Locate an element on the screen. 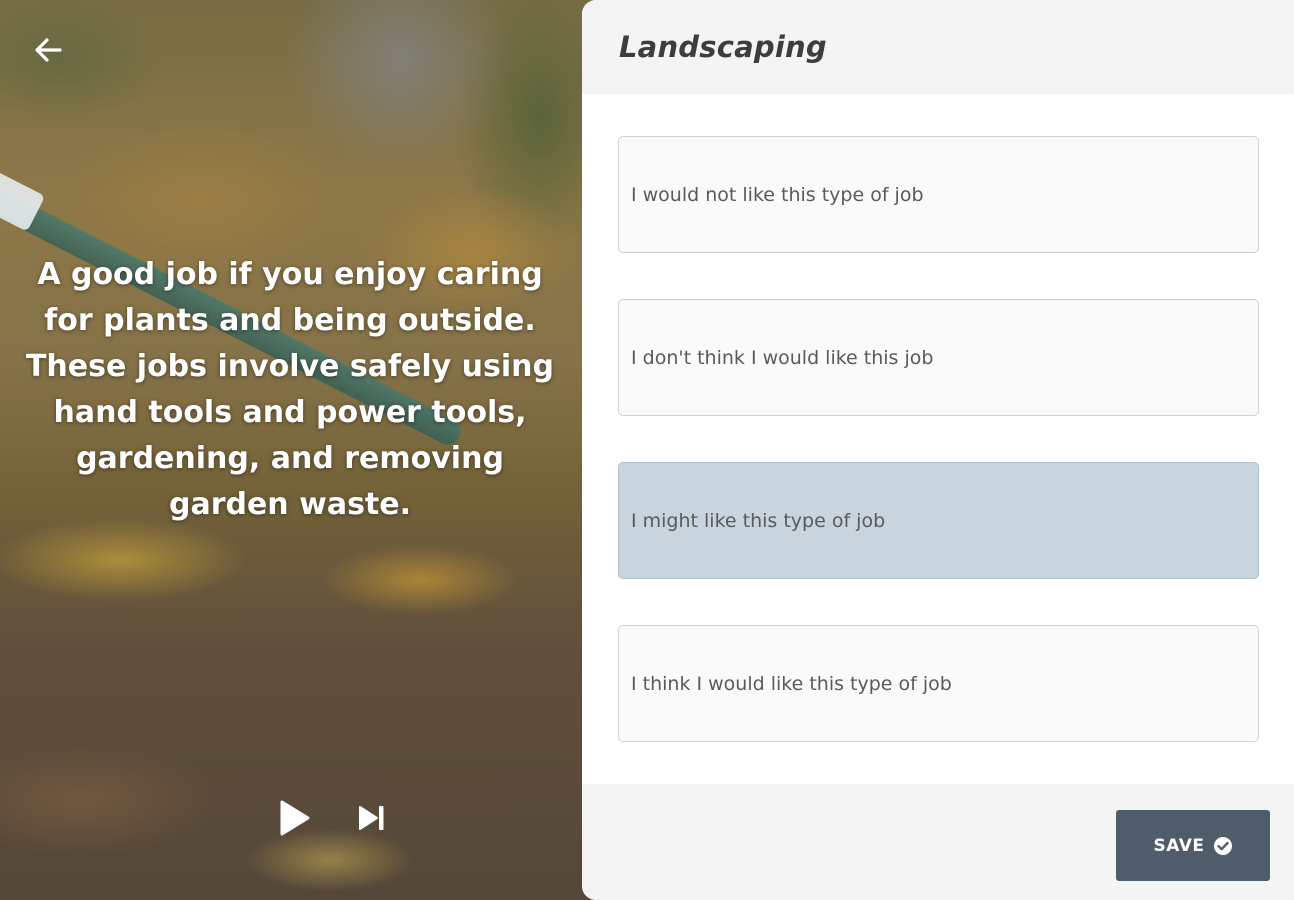 The width and height of the screenshot is (1294, 900). media-controls is located at coordinates (331, 818).